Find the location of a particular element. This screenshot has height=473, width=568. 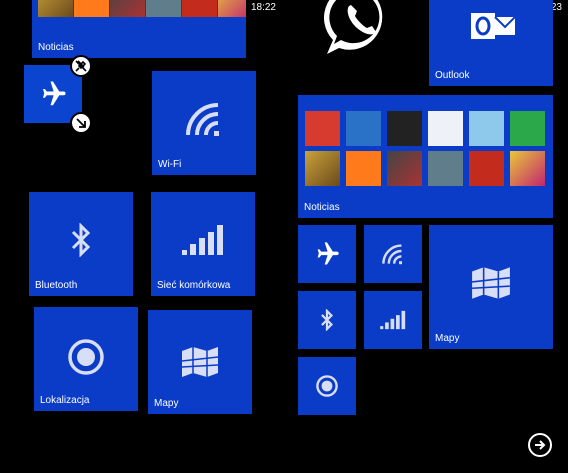

wifi-tile is located at coordinates (393, 254).